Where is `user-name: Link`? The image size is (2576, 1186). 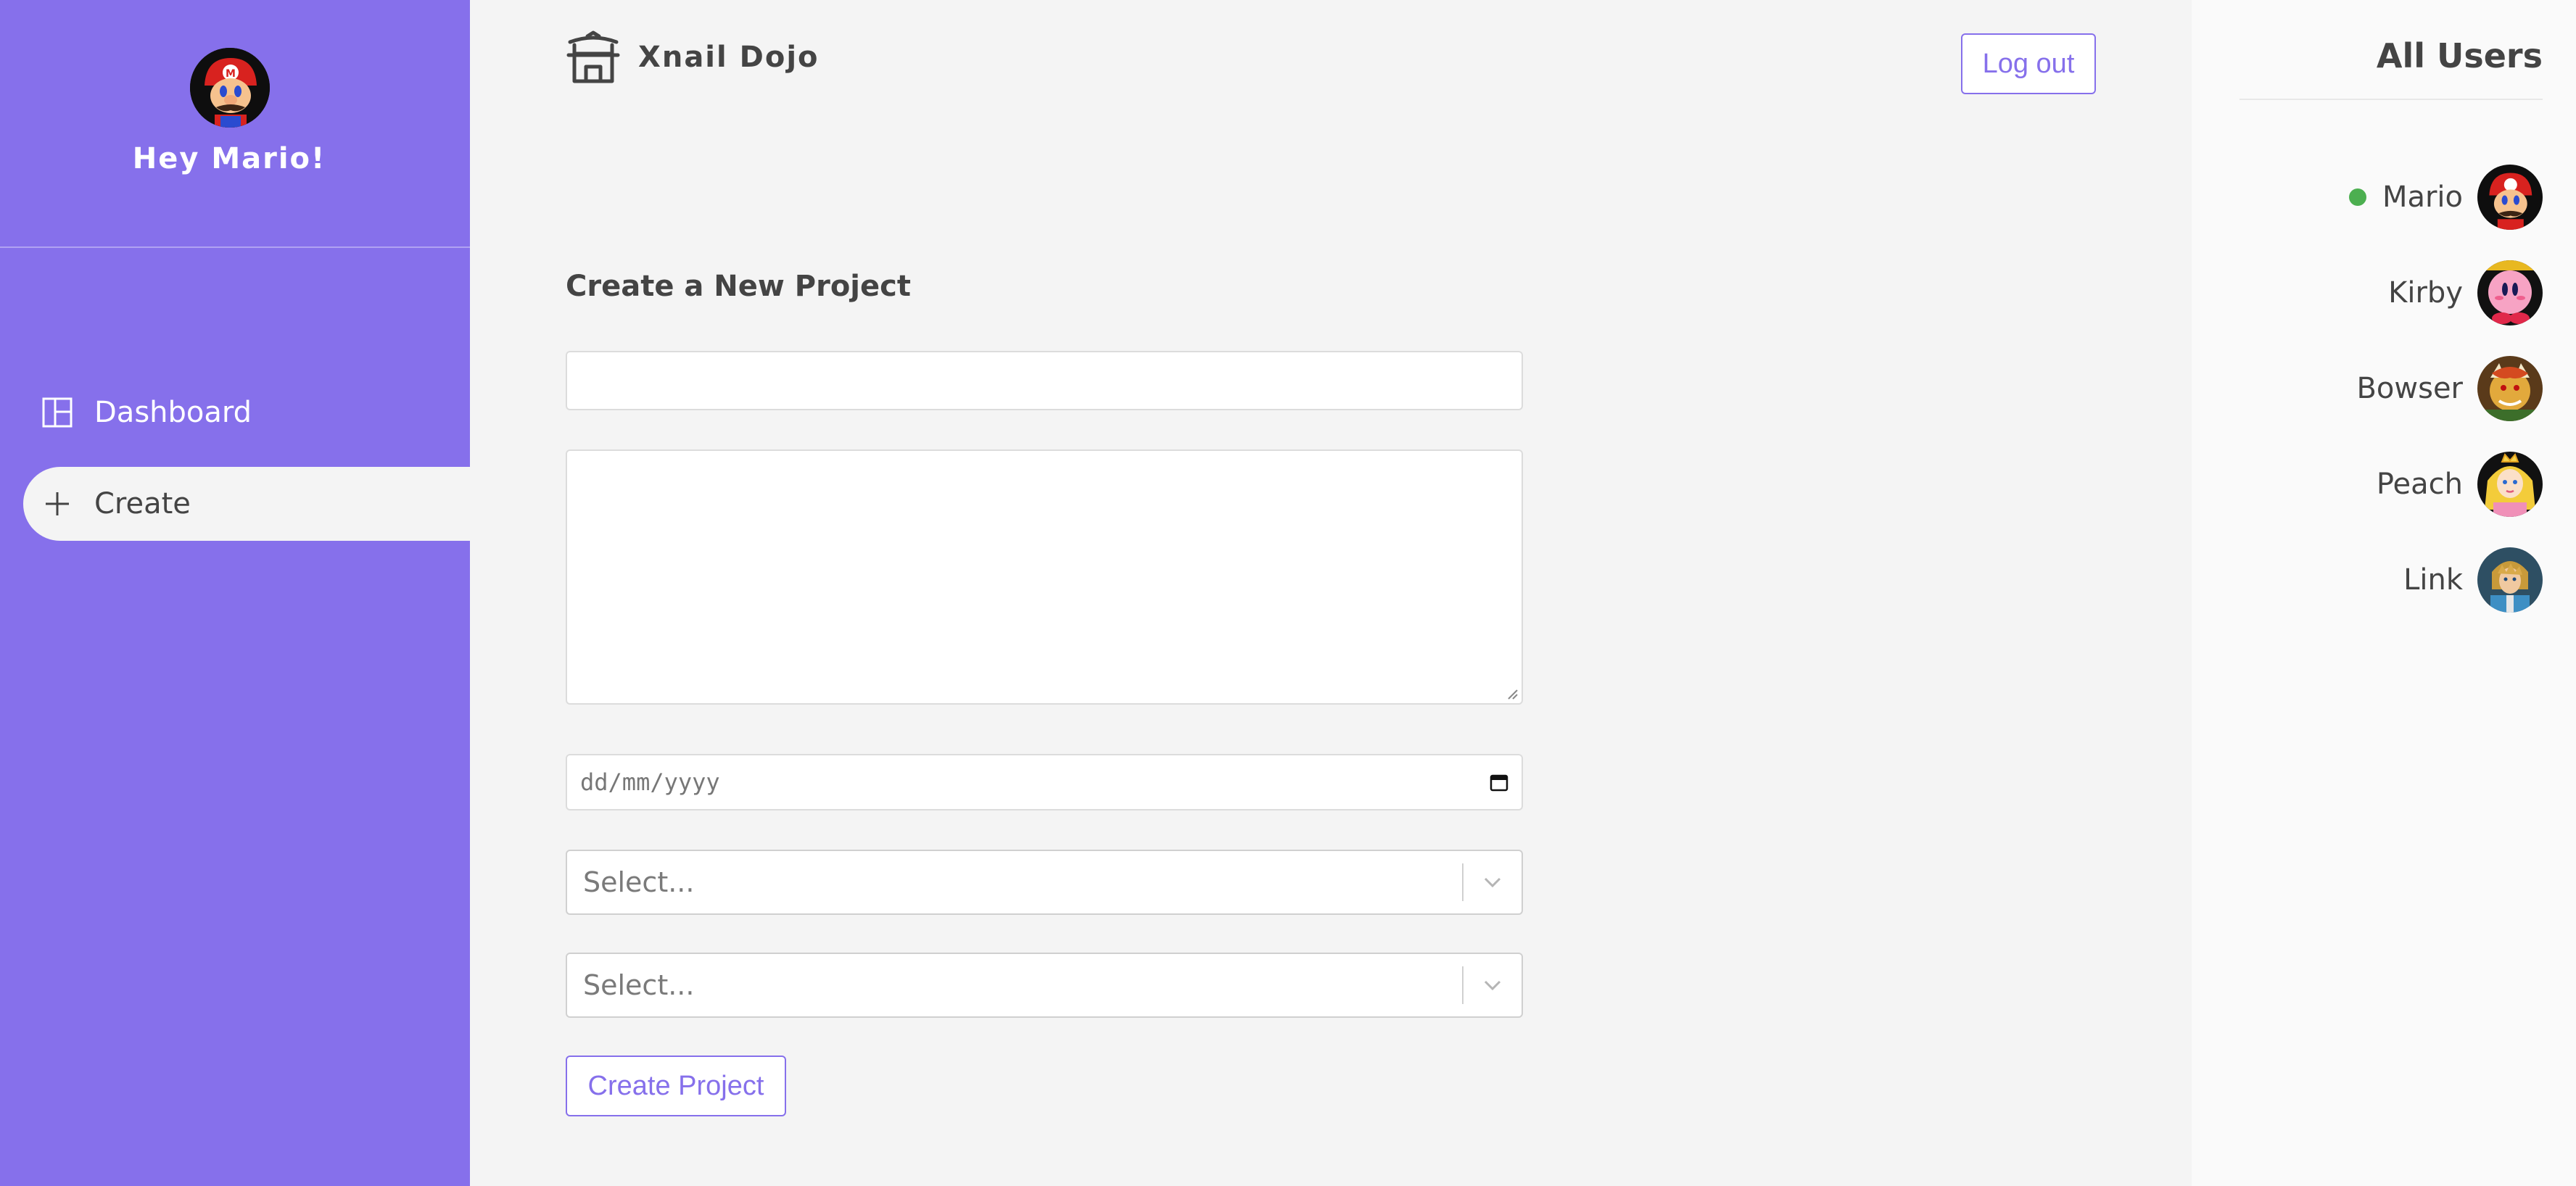 user-name: Link is located at coordinates (2433, 580).